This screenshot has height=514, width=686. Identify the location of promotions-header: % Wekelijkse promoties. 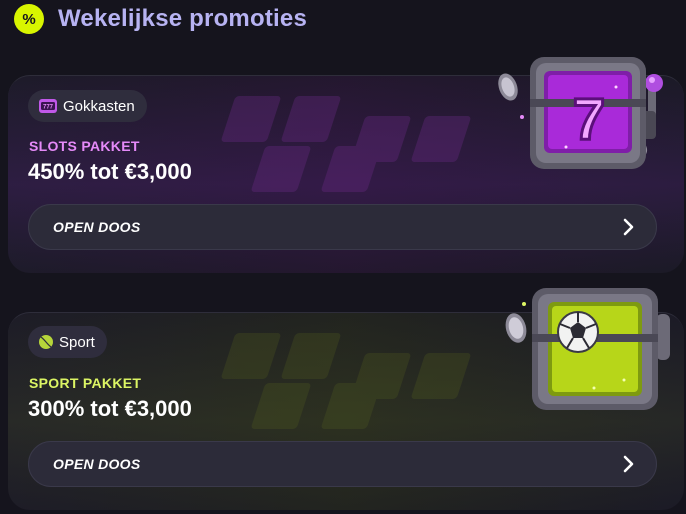
(160, 19).